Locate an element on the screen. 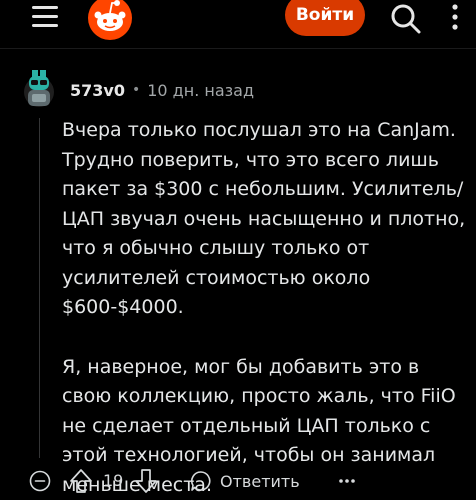  reddit-logo-icon is located at coordinates (110, 21).